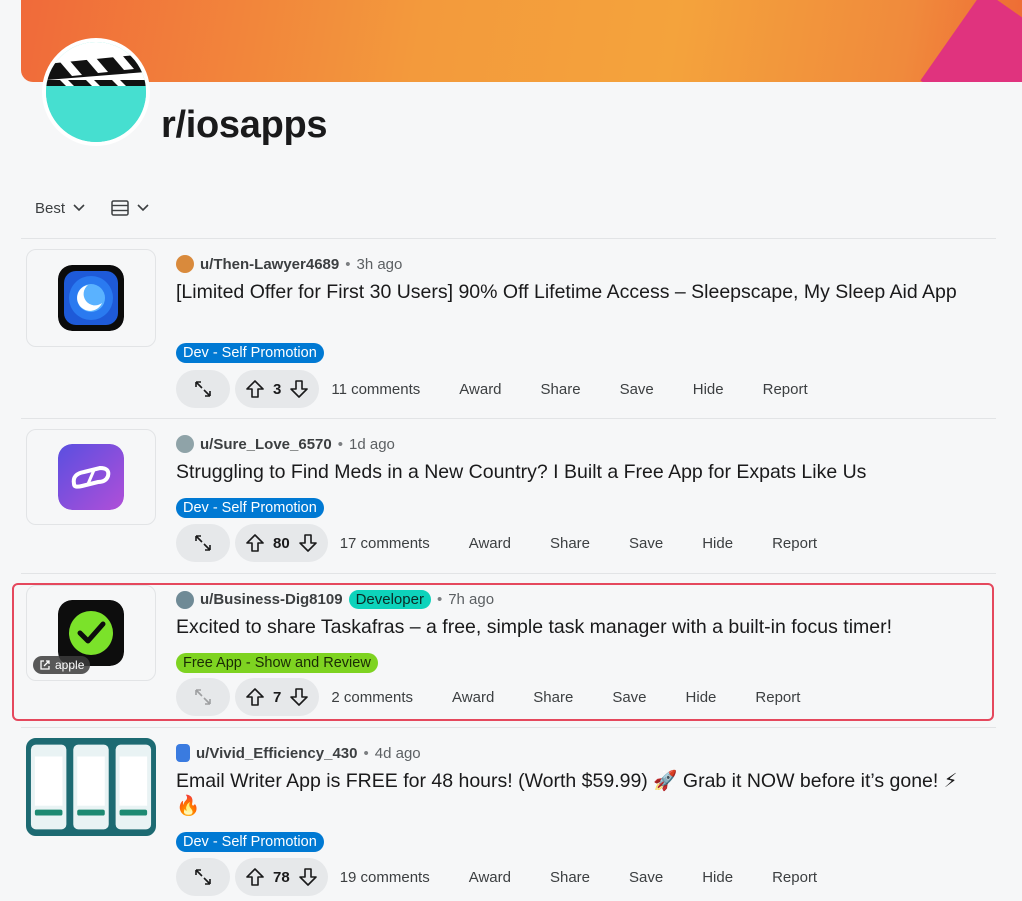  Describe the element at coordinates (269, 264) in the screenshot. I see `post-author: u/Then-Lawyer4689` at that location.